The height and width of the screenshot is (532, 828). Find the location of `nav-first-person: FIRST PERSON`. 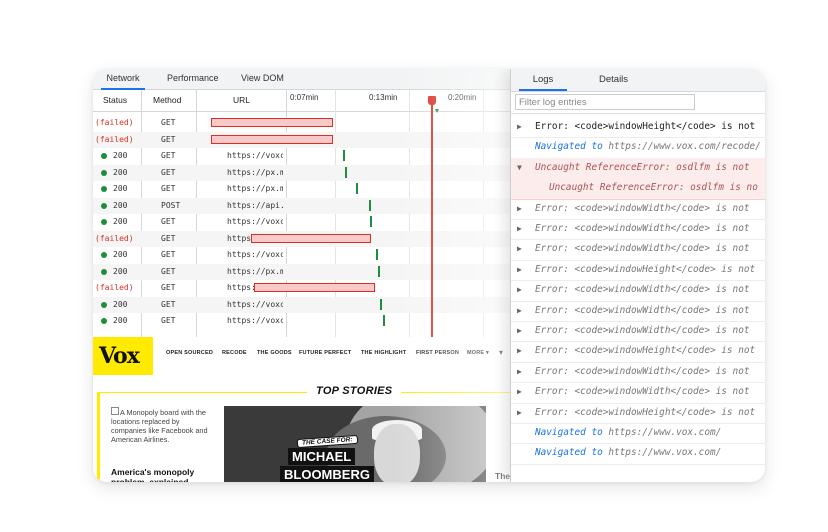

nav-first-person: FIRST PERSON is located at coordinates (437, 353).